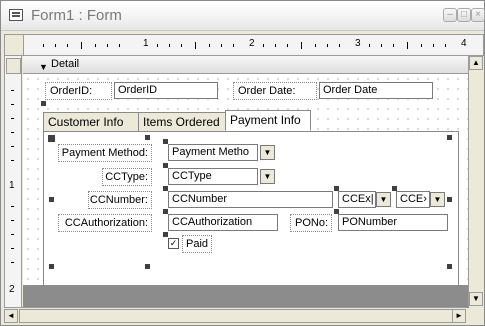 This screenshot has width=485, height=326. Describe the element at coordinates (13, 66) in the screenshot. I see `section-selector` at that location.